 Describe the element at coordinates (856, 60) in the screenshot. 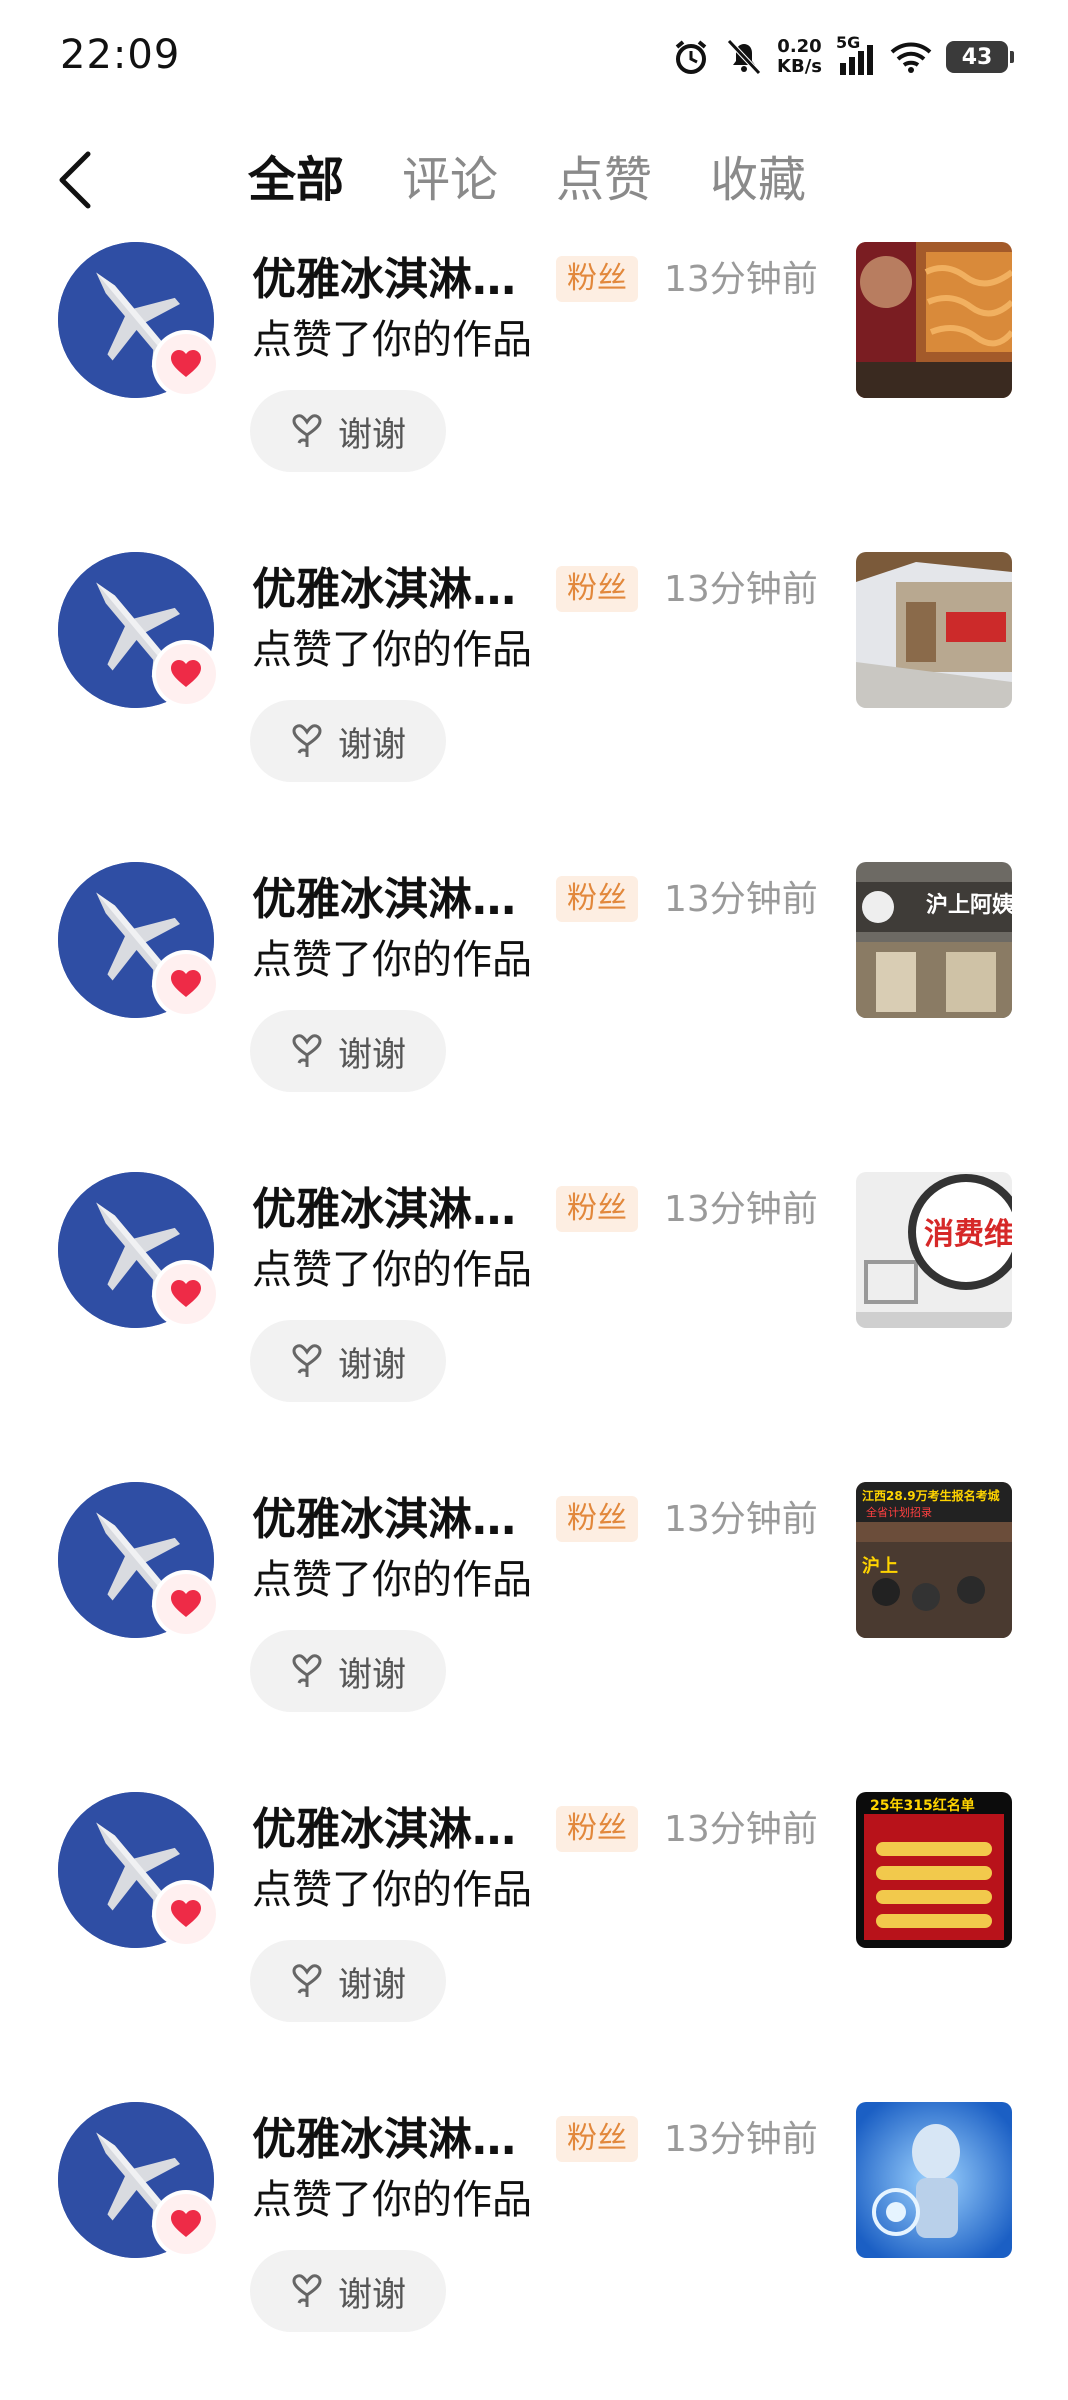

I see `signal-bars-icon` at that location.